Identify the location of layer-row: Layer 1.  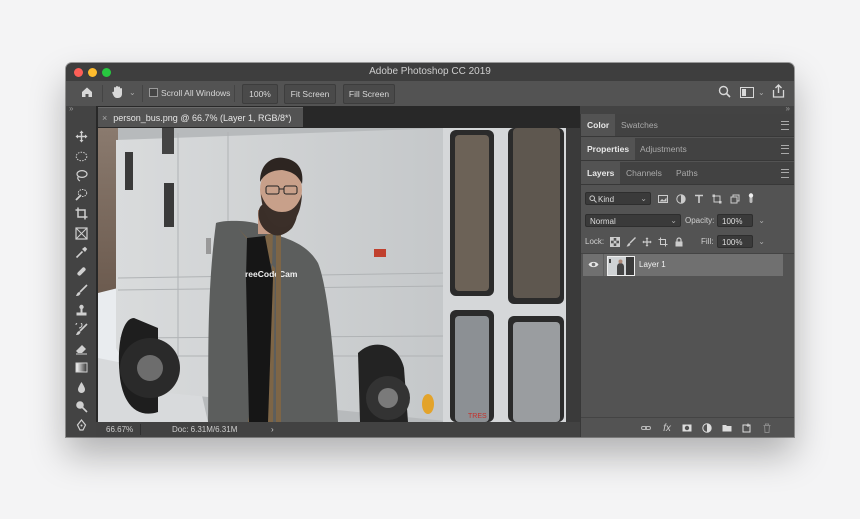
(683, 265).